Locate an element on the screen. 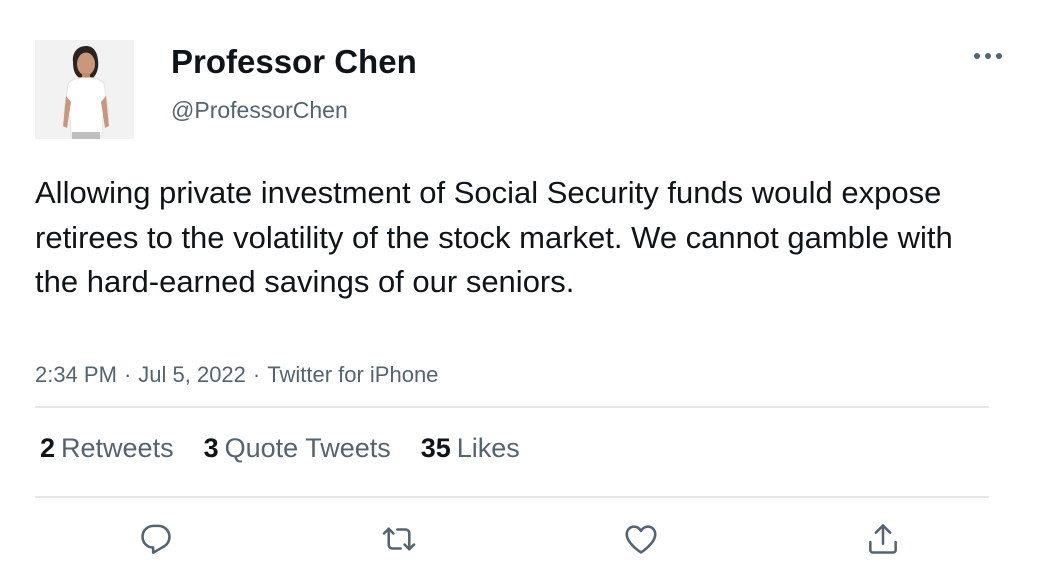 The image size is (1050, 570). retweets-count: 2 is located at coordinates (48, 448).